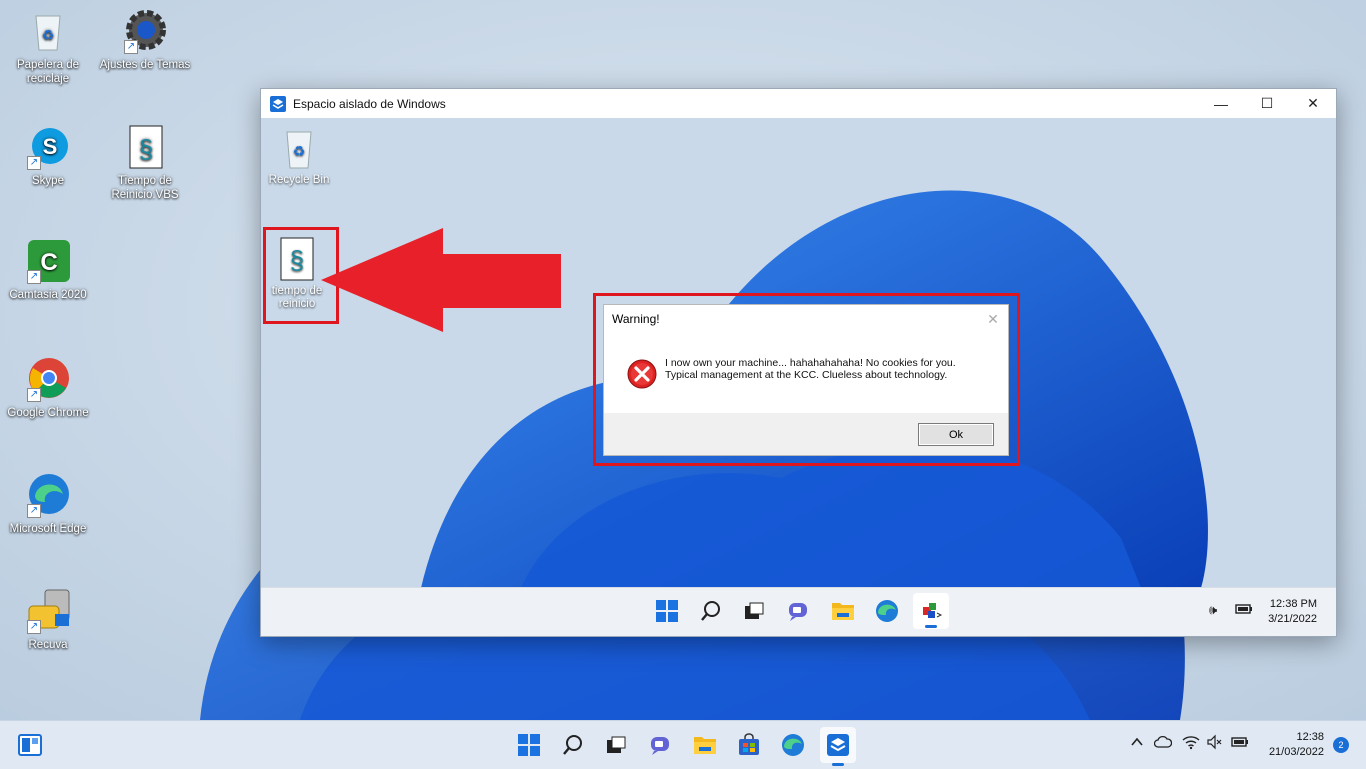  I want to click on red-arrow-annotation, so click(441, 280).